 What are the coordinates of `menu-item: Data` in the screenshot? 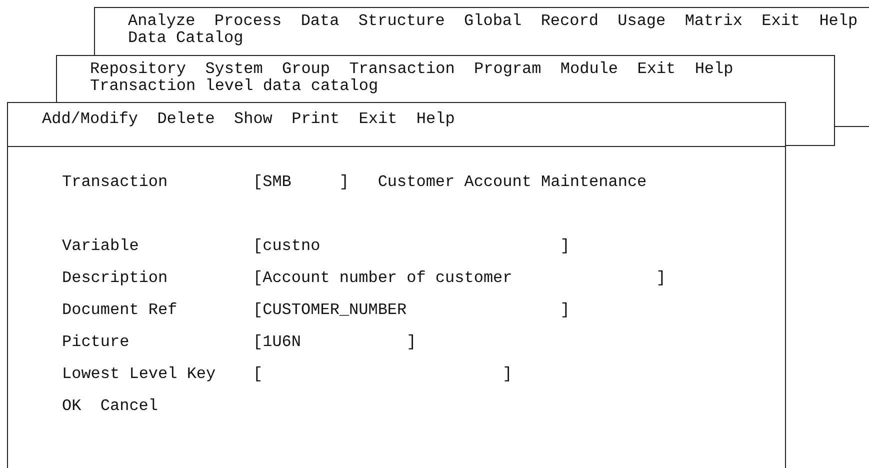 It's located at (320, 21).